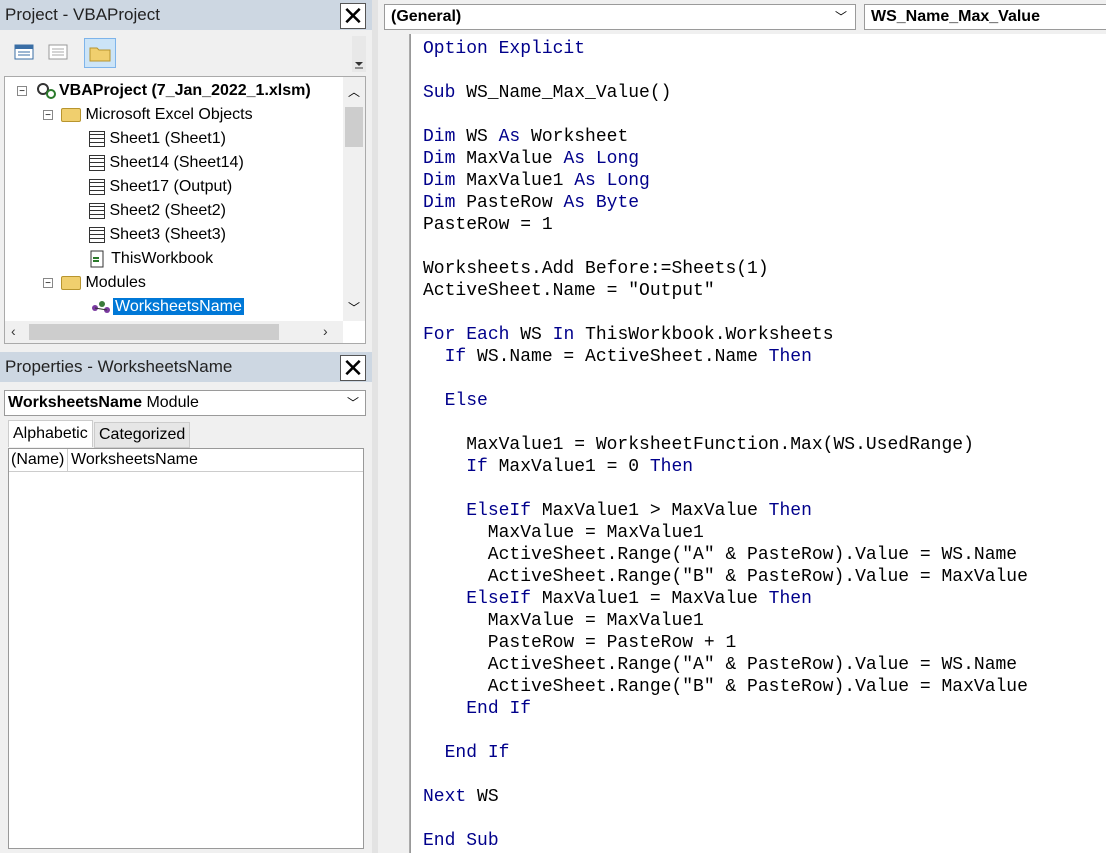 The width and height of the screenshot is (1106, 853). I want to click on tree-root: VBAProject (7_Jan_2022_1.xlsm), so click(173, 91).